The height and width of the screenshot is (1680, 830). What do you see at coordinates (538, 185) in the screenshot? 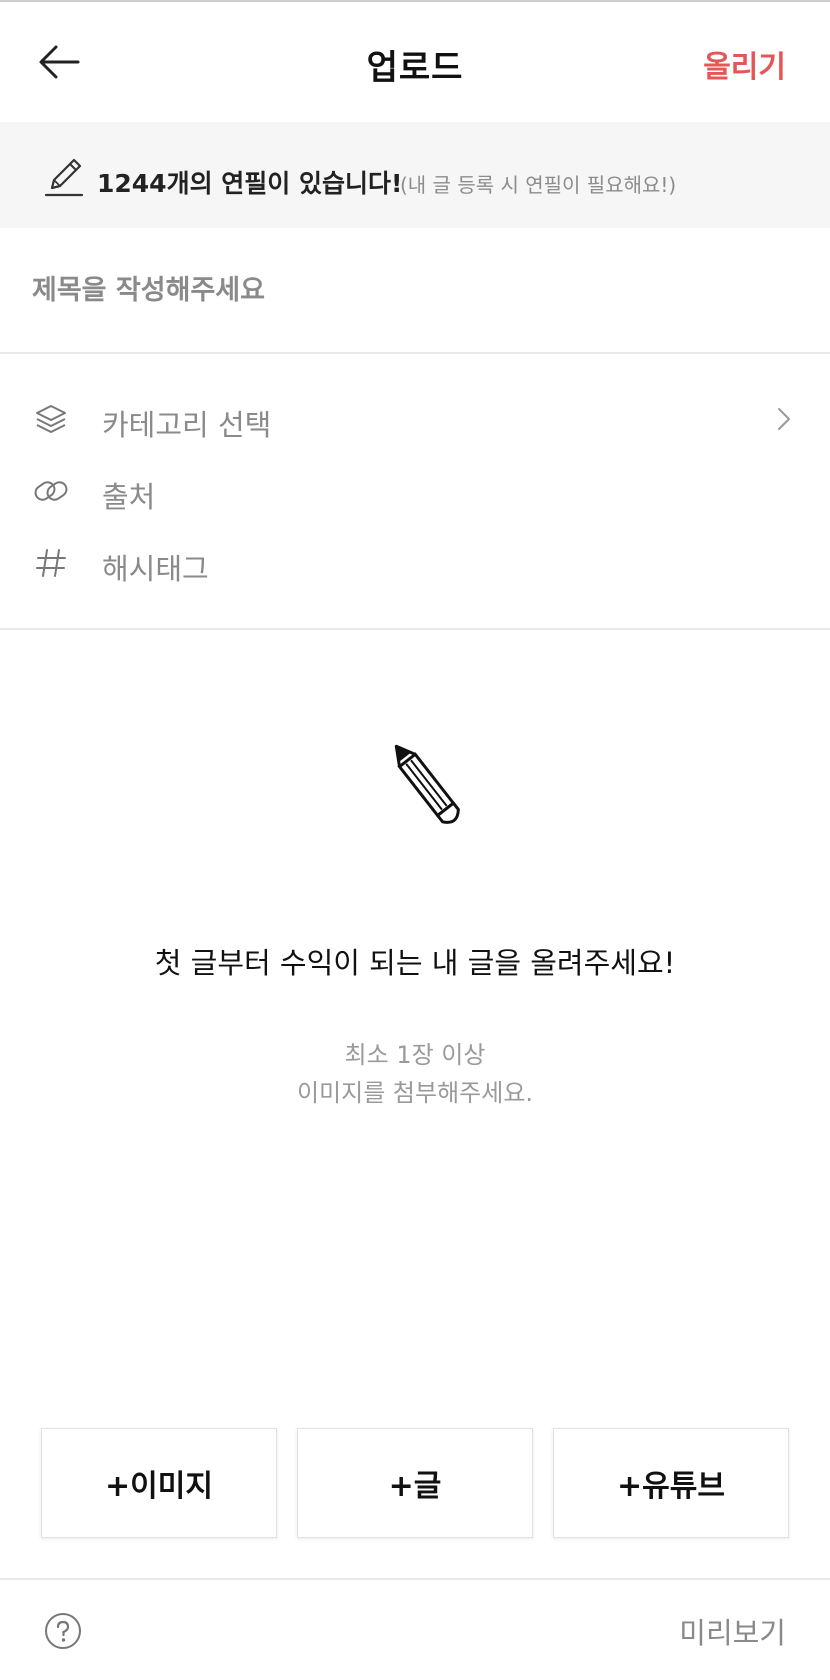
I see `pencil-note-text: (내 글 등록 시 연필이 필요해요!)` at bounding box center [538, 185].